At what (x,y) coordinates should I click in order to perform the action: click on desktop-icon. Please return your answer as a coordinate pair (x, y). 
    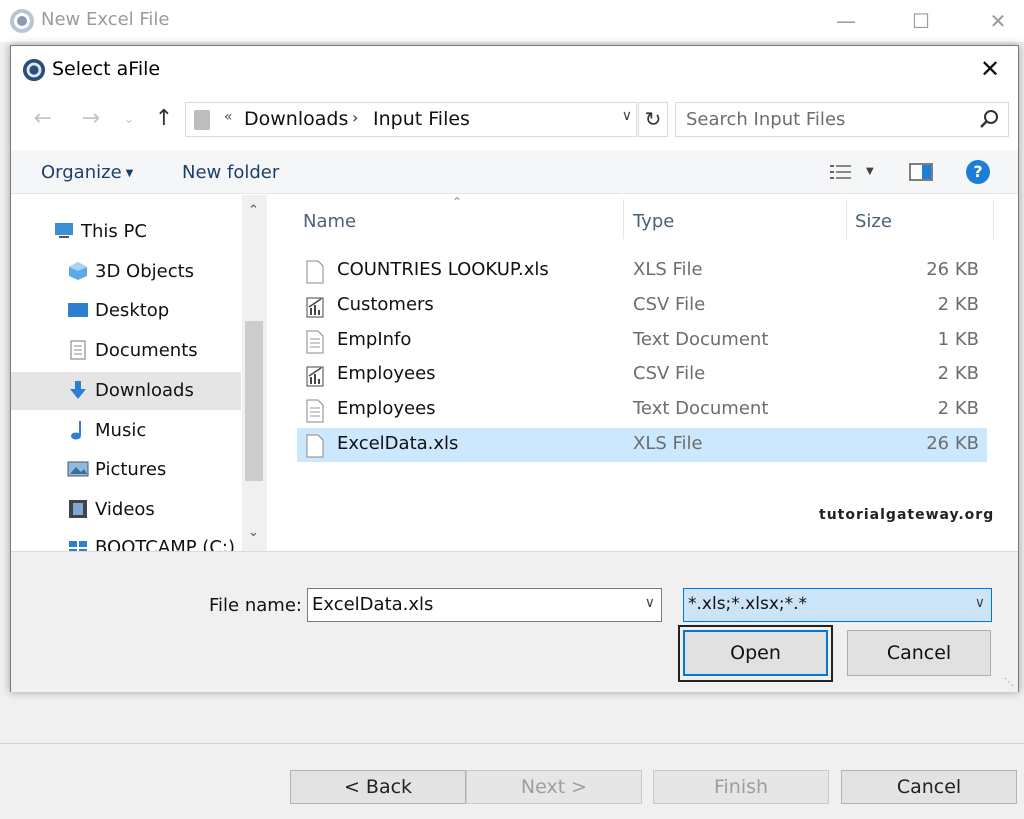
    Looking at the image, I should click on (78, 310).